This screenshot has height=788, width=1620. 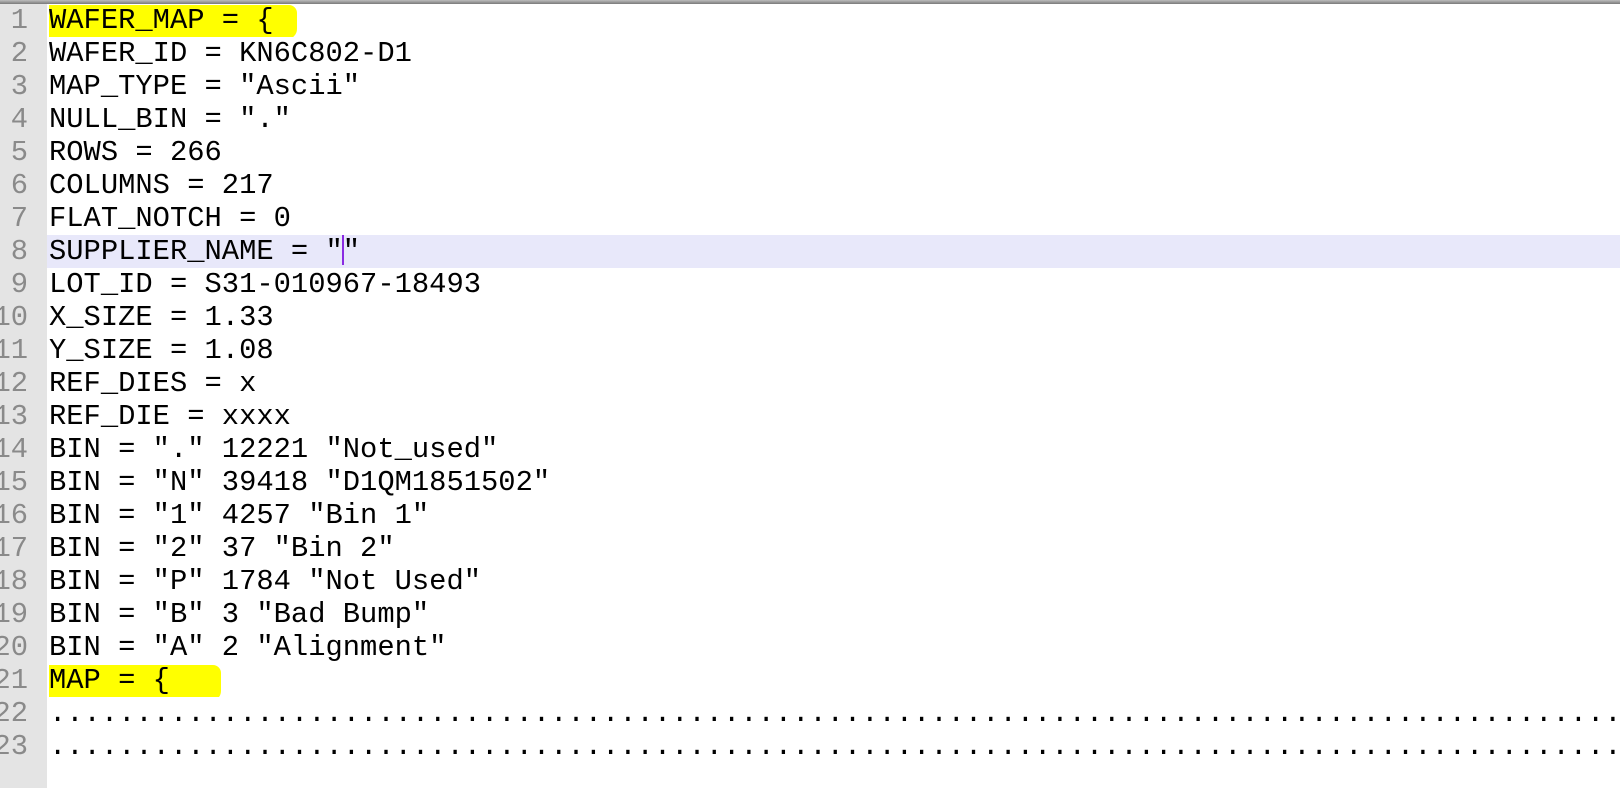 I want to click on line-content: FLAT_NOTCH = 0, so click(x=834, y=218).